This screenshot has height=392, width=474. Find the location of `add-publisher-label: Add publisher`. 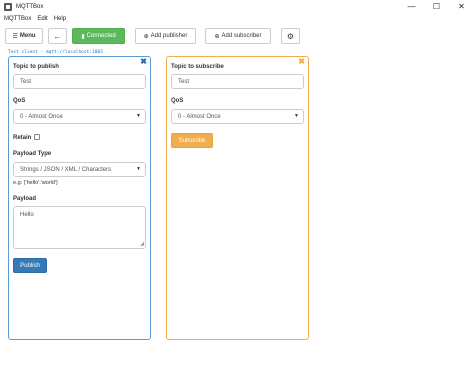

add-publisher-label: Add publisher is located at coordinates (169, 36).